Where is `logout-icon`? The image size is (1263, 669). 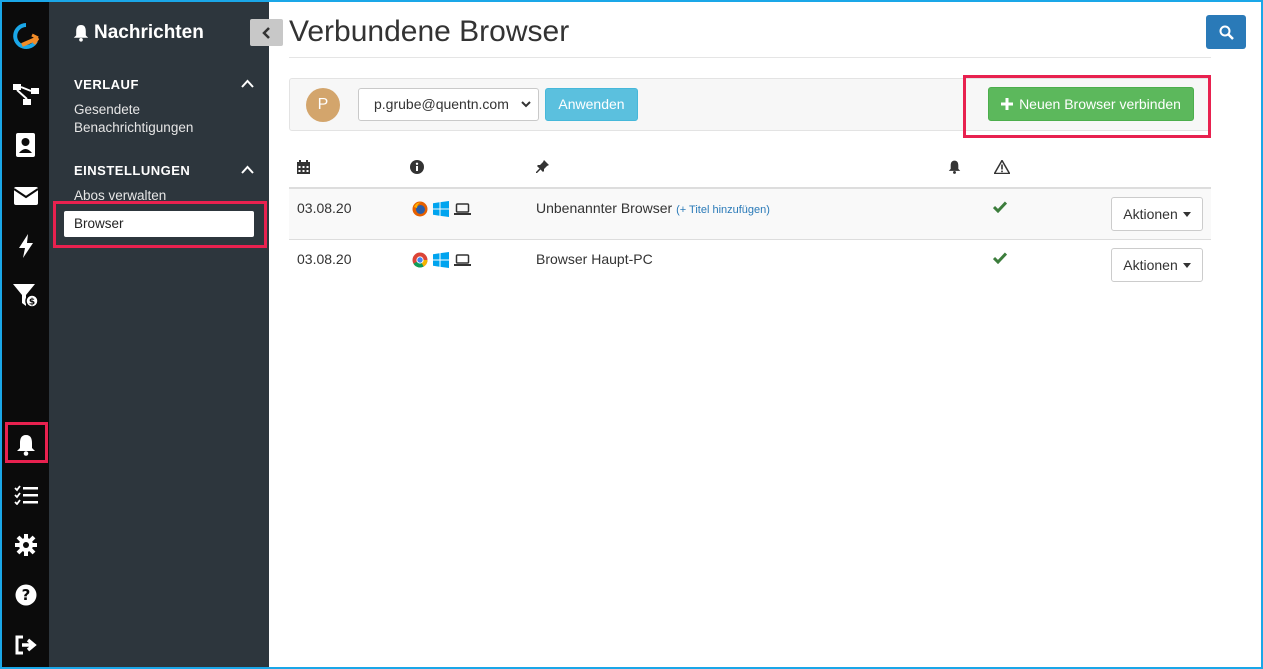 logout-icon is located at coordinates (25, 645).